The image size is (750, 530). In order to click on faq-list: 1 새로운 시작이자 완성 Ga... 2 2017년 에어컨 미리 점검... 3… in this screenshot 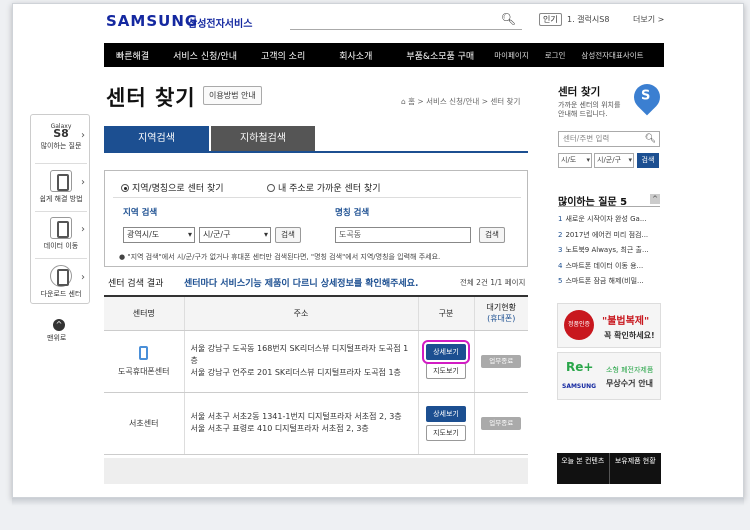, I will do `click(610, 251)`.